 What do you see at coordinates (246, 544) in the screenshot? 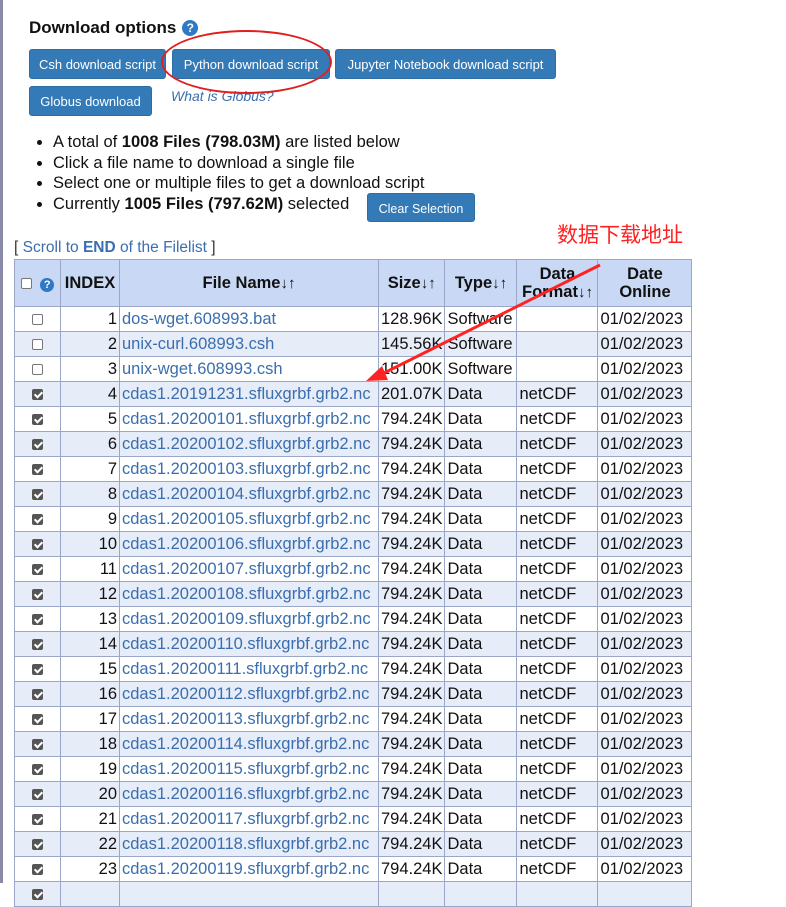
I see `file-link: cdas1.20200106.sfluxgrbf.grb2.nc` at bounding box center [246, 544].